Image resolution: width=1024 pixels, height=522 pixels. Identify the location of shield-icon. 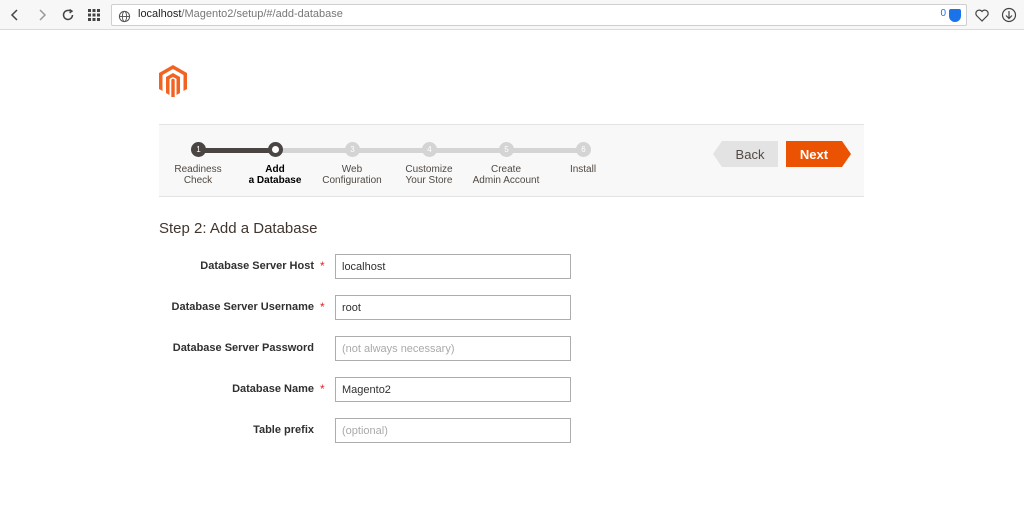
(955, 15).